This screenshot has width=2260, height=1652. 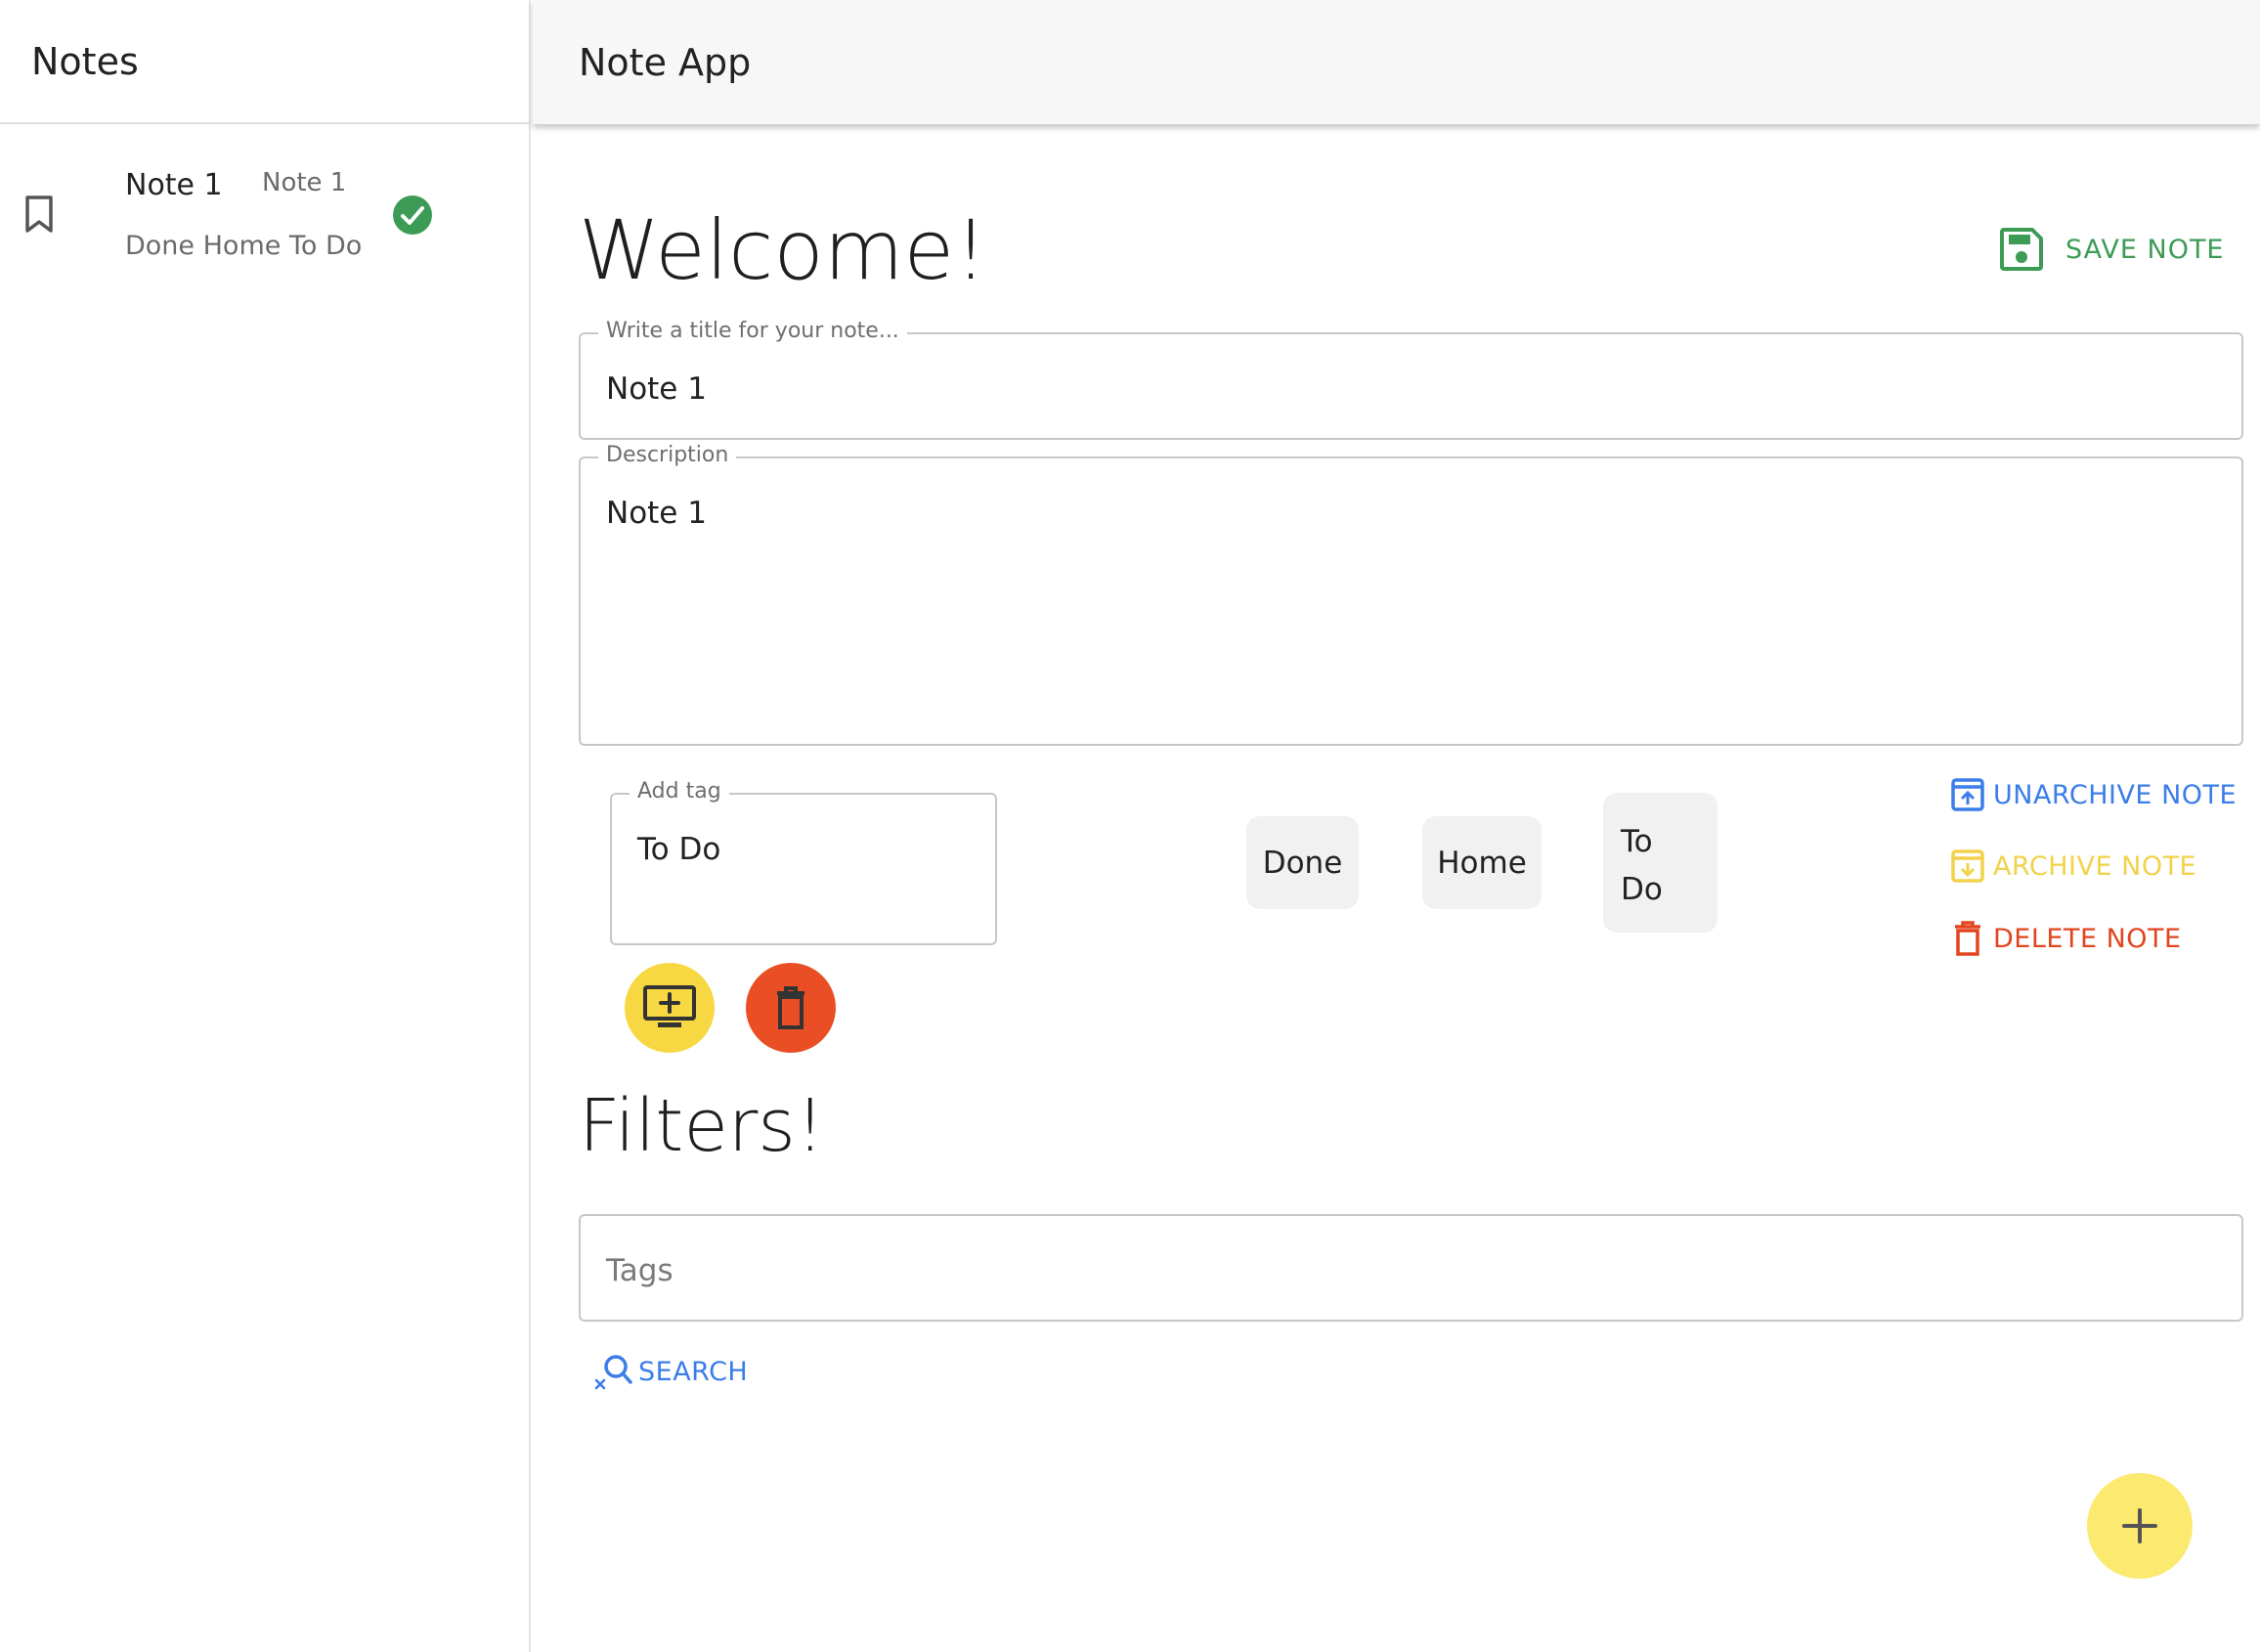 I want to click on note-description-label: Description, so click(x=667, y=455).